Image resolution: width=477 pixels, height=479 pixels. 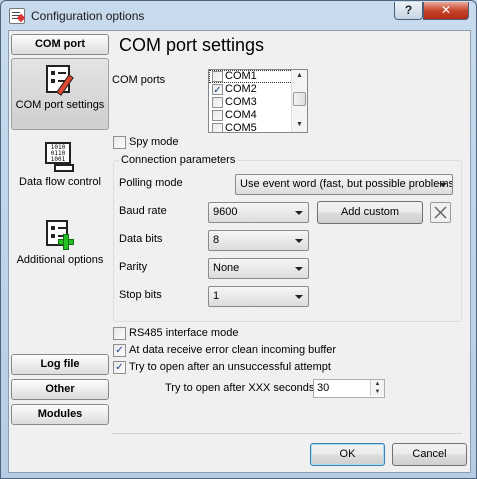 What do you see at coordinates (217, 76) in the screenshot?
I see `com1-checkbox` at bounding box center [217, 76].